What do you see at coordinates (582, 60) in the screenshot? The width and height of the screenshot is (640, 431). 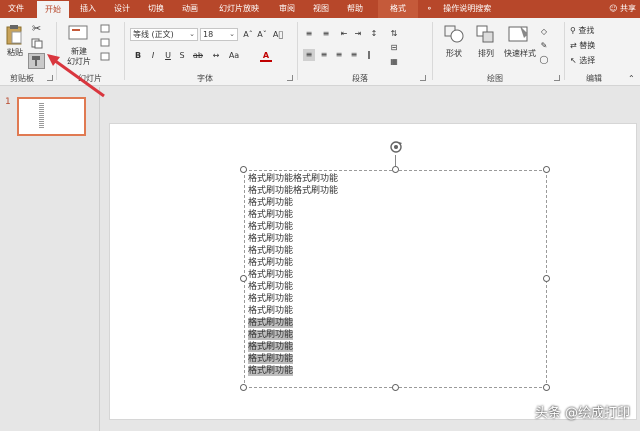 I see `select-button: ↖ 选择` at bounding box center [582, 60].